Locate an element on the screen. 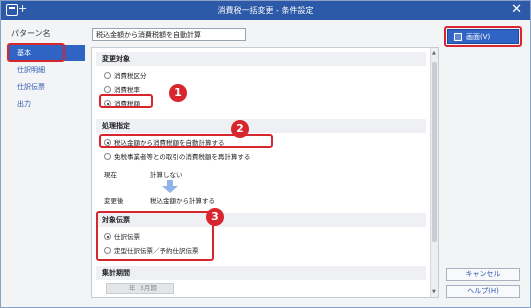 The image size is (531, 308). section-title-change-target: 変更対象 is located at coordinates (261, 59).